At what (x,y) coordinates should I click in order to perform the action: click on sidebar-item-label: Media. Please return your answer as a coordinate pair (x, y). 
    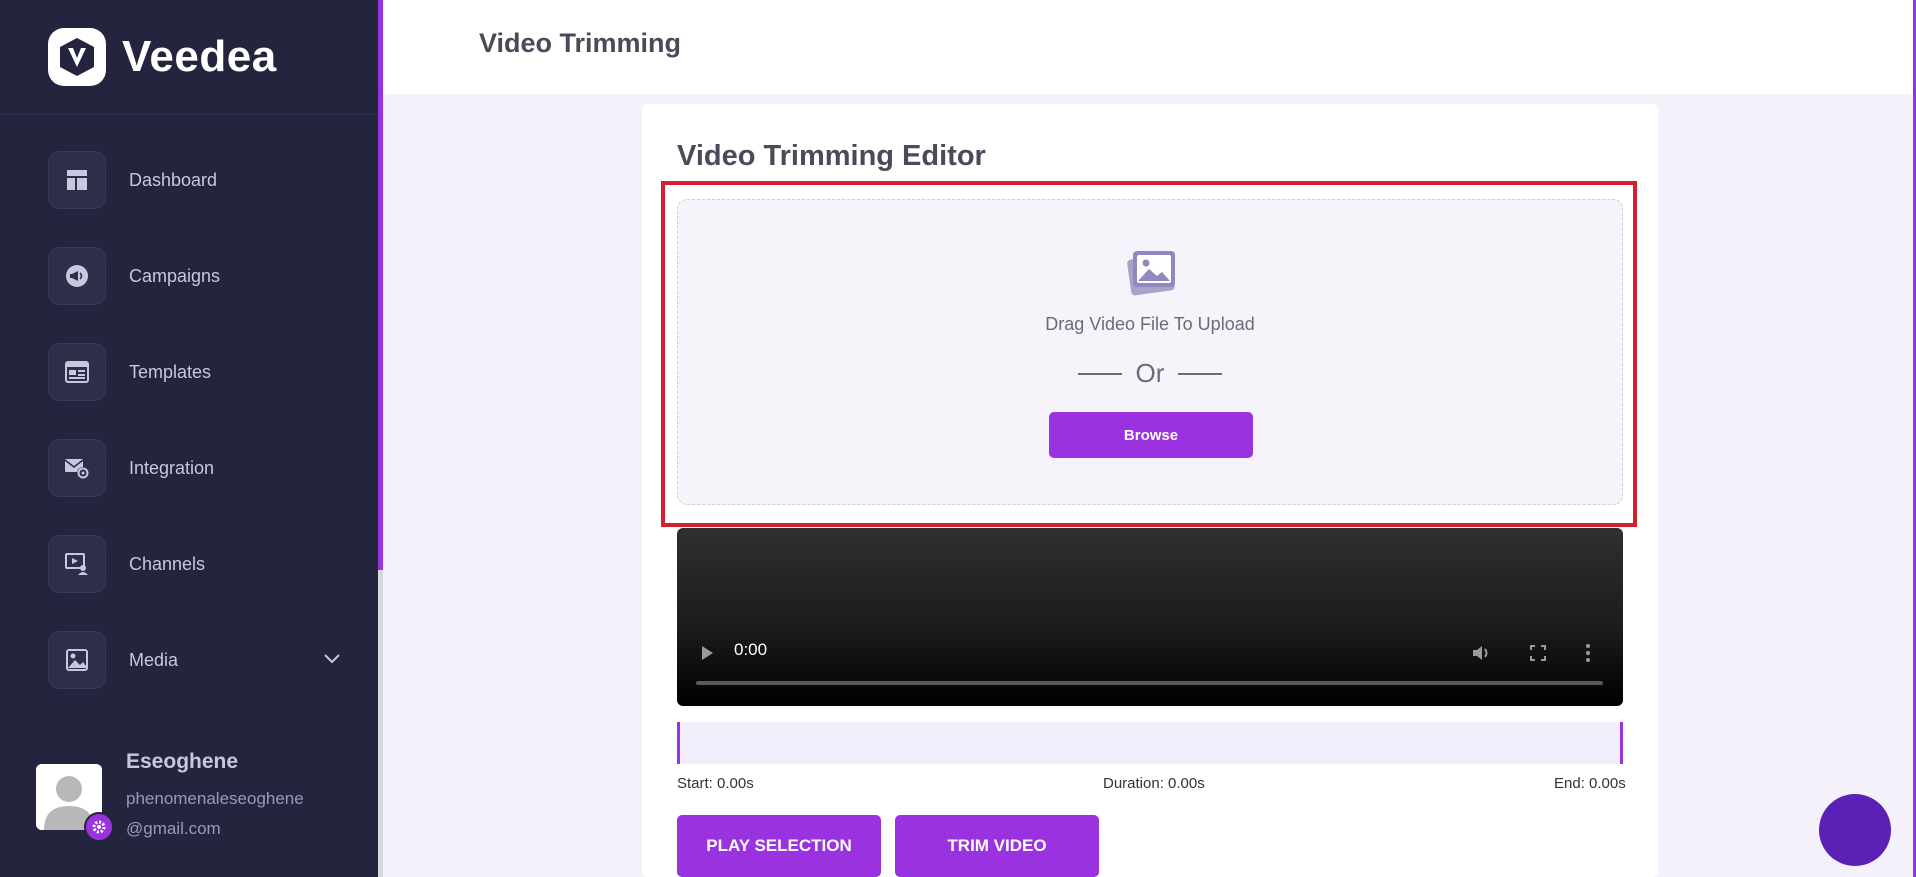
    Looking at the image, I should click on (154, 659).